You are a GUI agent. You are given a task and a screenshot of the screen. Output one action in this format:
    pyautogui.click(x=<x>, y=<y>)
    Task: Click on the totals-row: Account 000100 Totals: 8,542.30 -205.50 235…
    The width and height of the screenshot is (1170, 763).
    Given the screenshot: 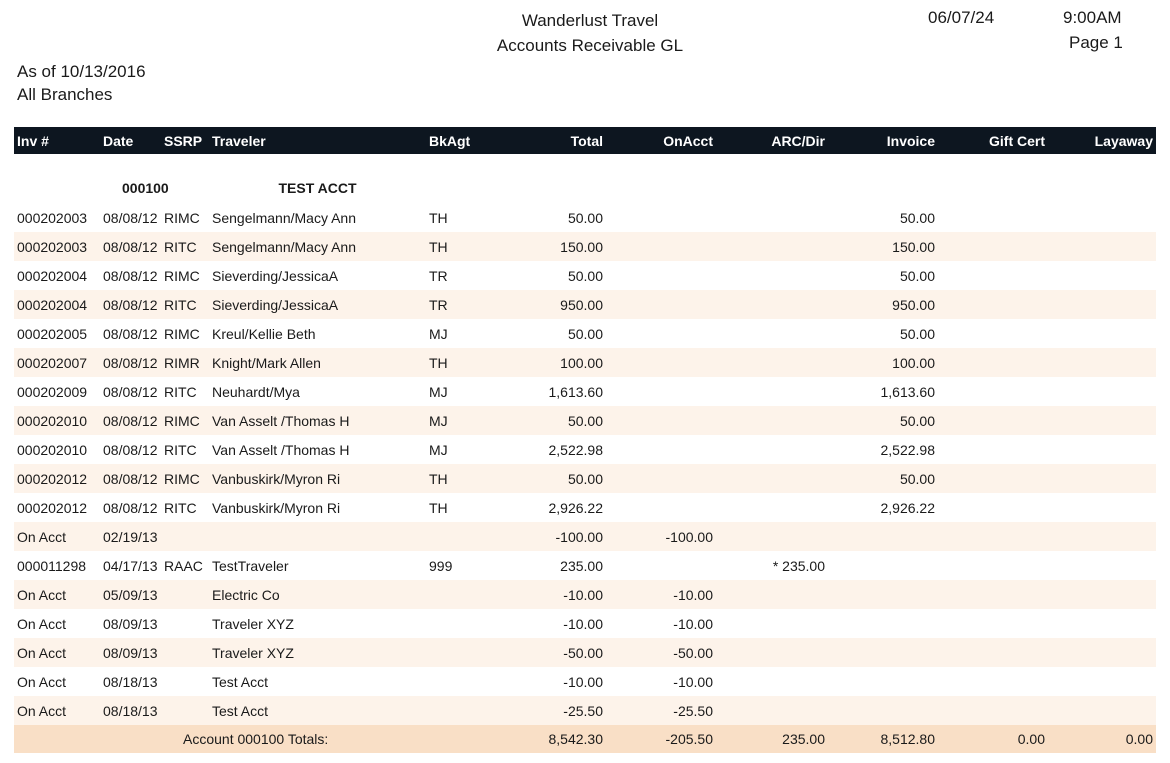 What is the action you would take?
    pyautogui.click(x=585, y=739)
    